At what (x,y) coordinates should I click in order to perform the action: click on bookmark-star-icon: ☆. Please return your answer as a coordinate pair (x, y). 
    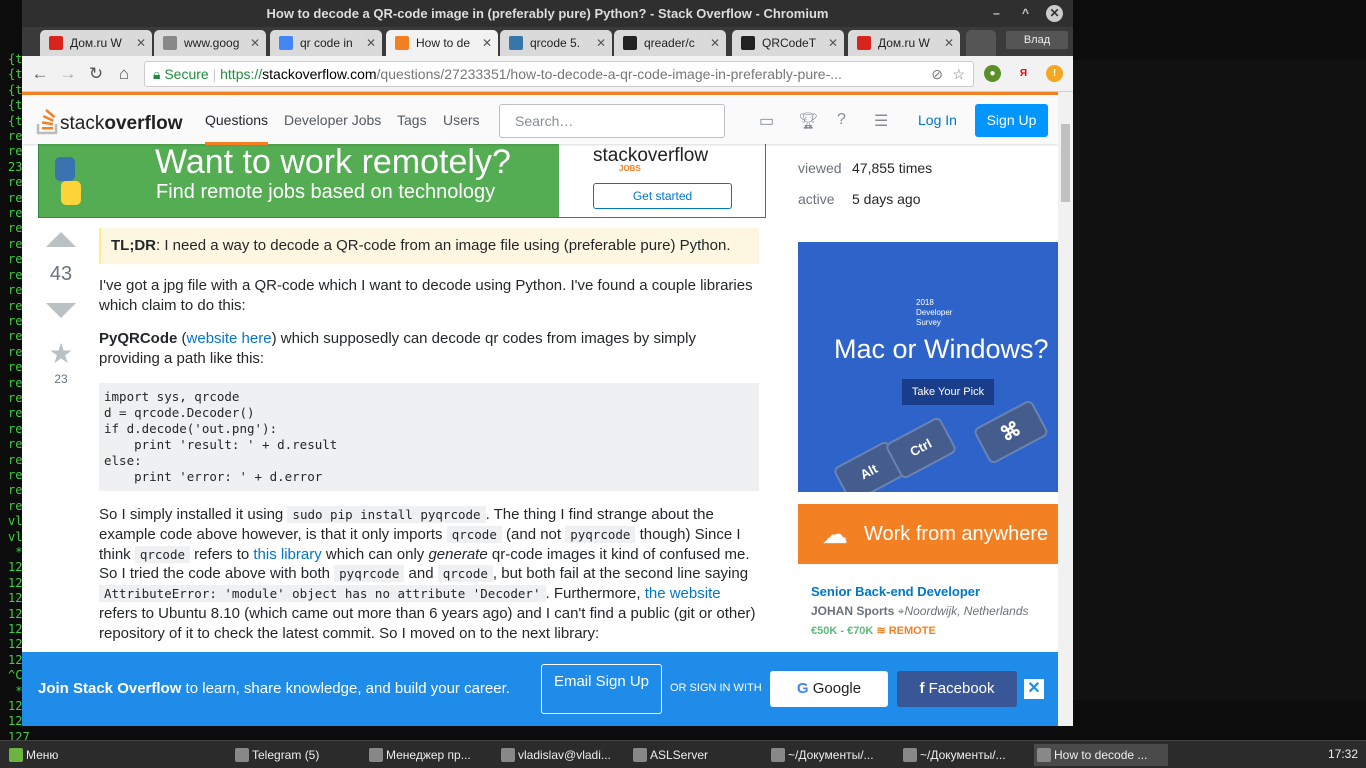
    Looking at the image, I should click on (958, 74).